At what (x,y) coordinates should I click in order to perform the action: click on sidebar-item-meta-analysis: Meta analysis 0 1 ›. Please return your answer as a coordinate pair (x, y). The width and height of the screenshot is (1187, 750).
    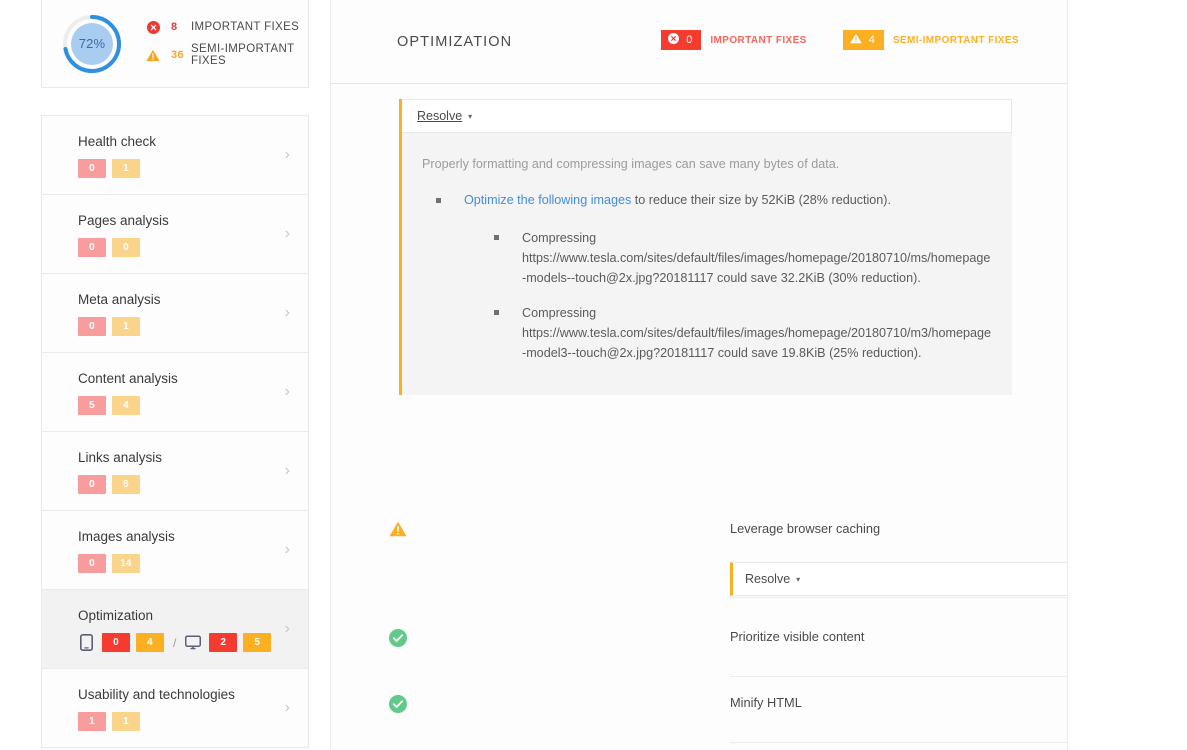
    Looking at the image, I should click on (175, 313).